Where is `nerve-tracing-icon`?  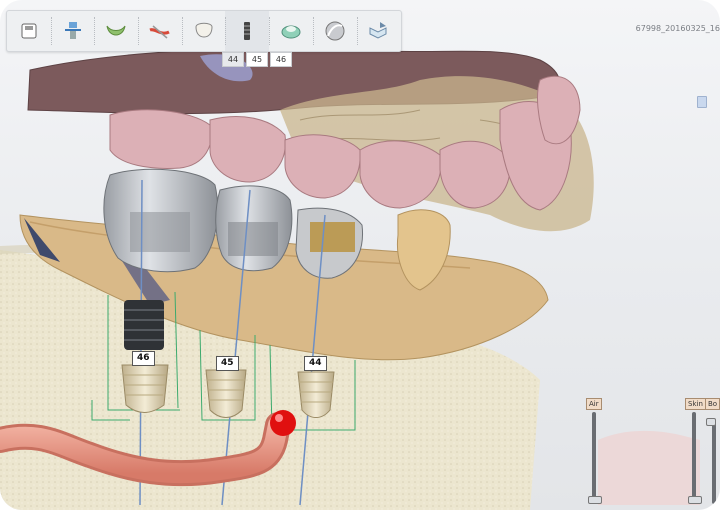 nerve-tracing-icon is located at coordinates (160, 31).